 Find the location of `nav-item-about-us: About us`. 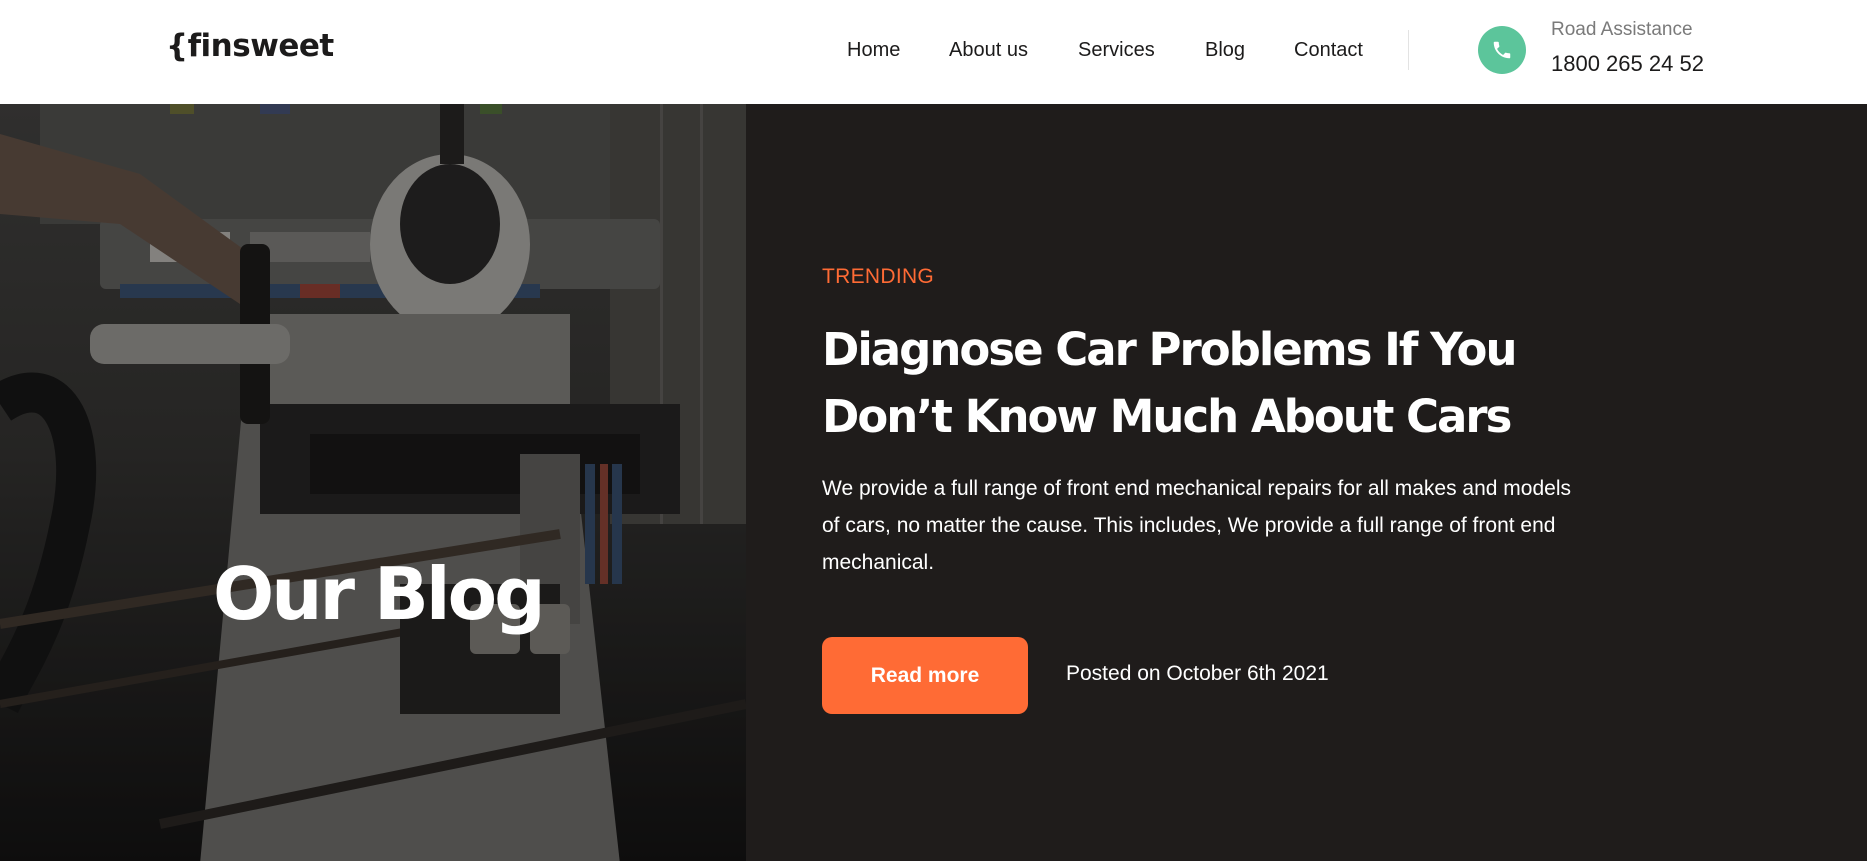

nav-item-about-us: About us is located at coordinates (988, 50).